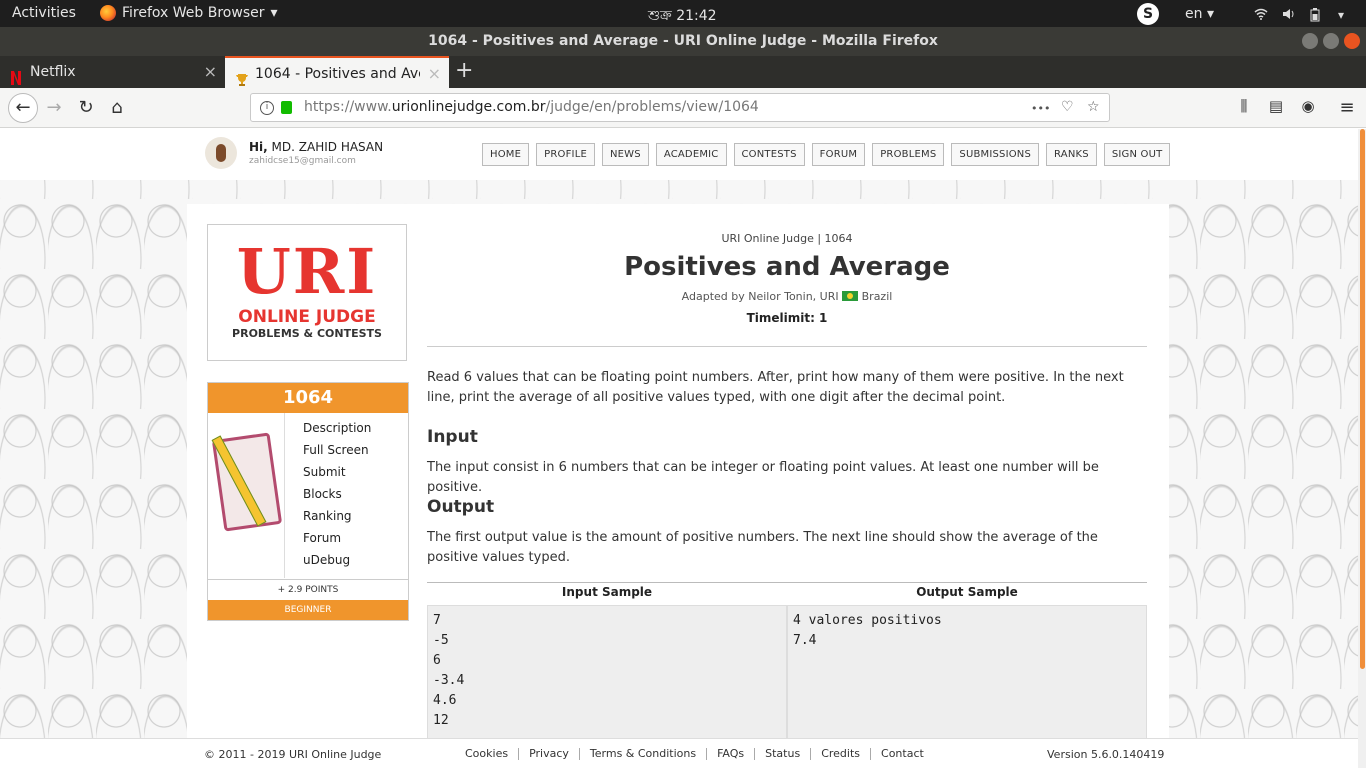 The image size is (1366, 768). I want to click on input-sample: 7 -5 6 -3.4 4.6 12, so click(607, 675).